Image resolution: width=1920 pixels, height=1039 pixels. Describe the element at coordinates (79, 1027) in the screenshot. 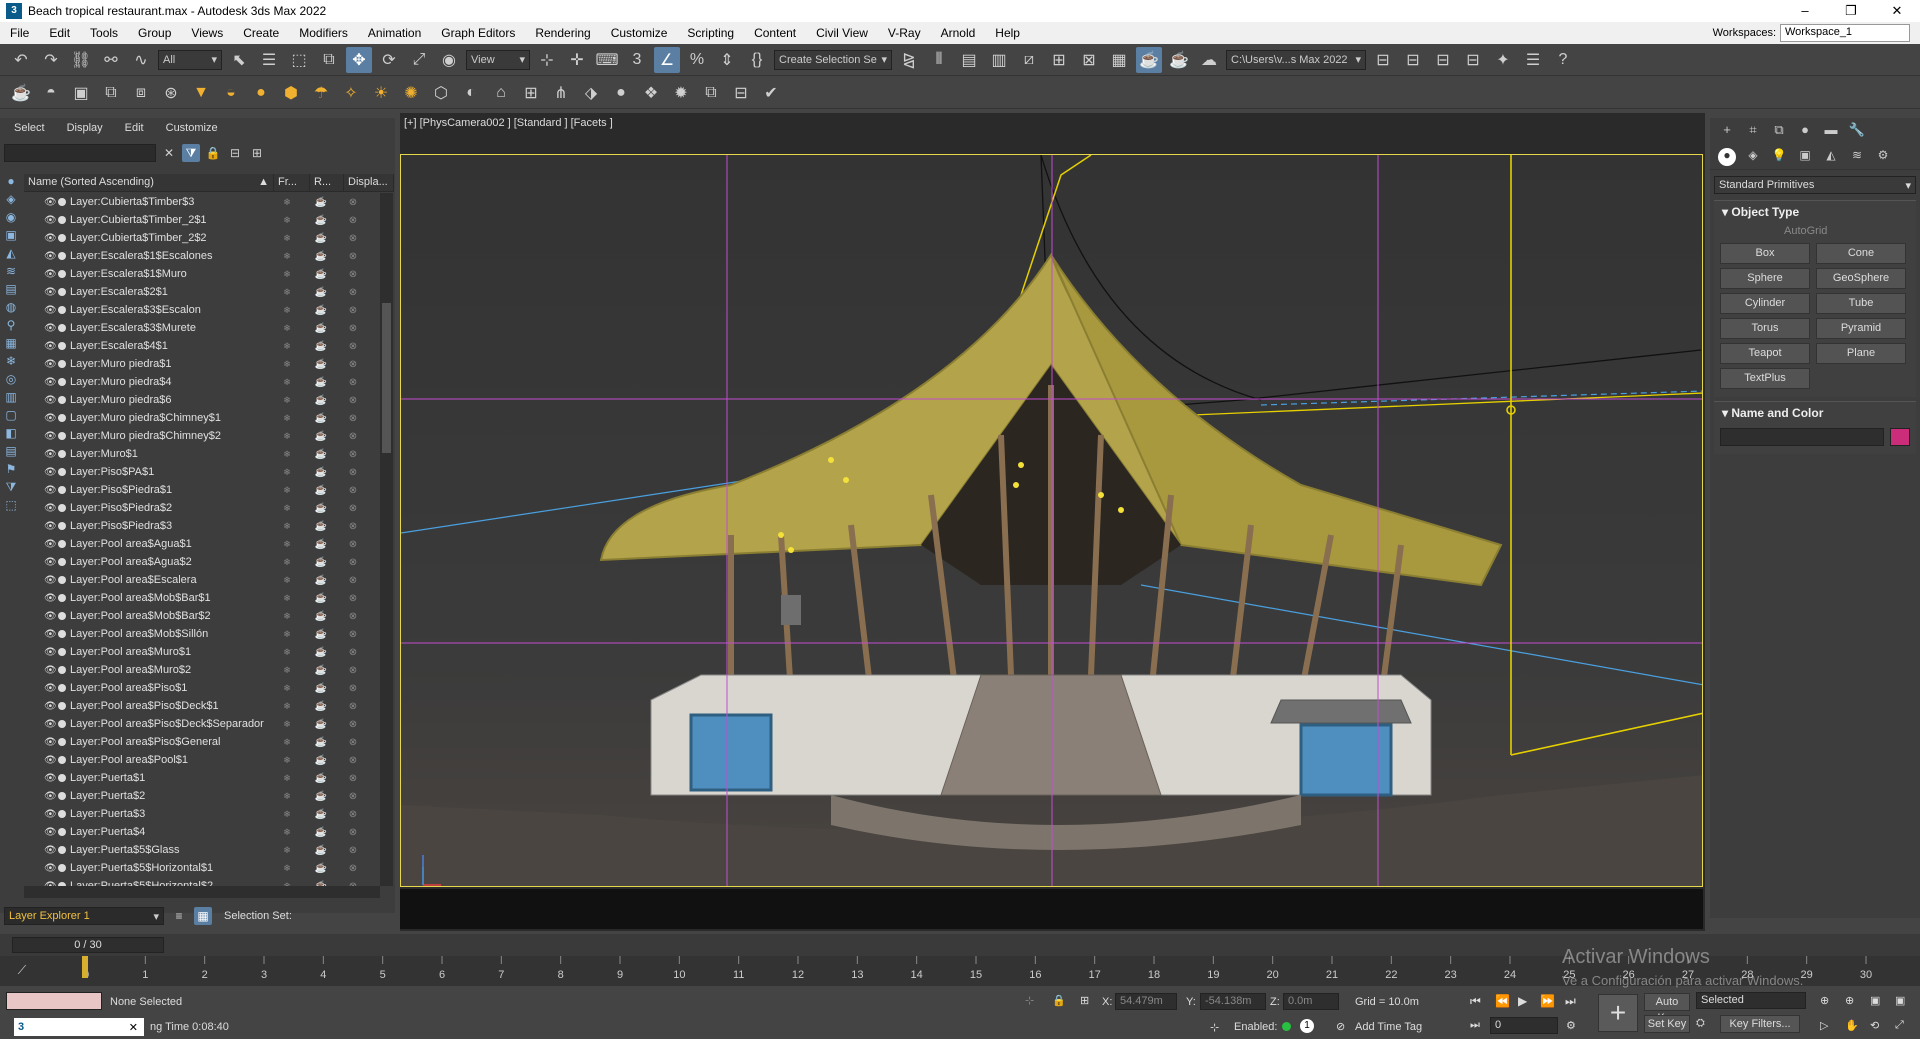

I see `taskbar-thumbnail: 3 ✕` at that location.